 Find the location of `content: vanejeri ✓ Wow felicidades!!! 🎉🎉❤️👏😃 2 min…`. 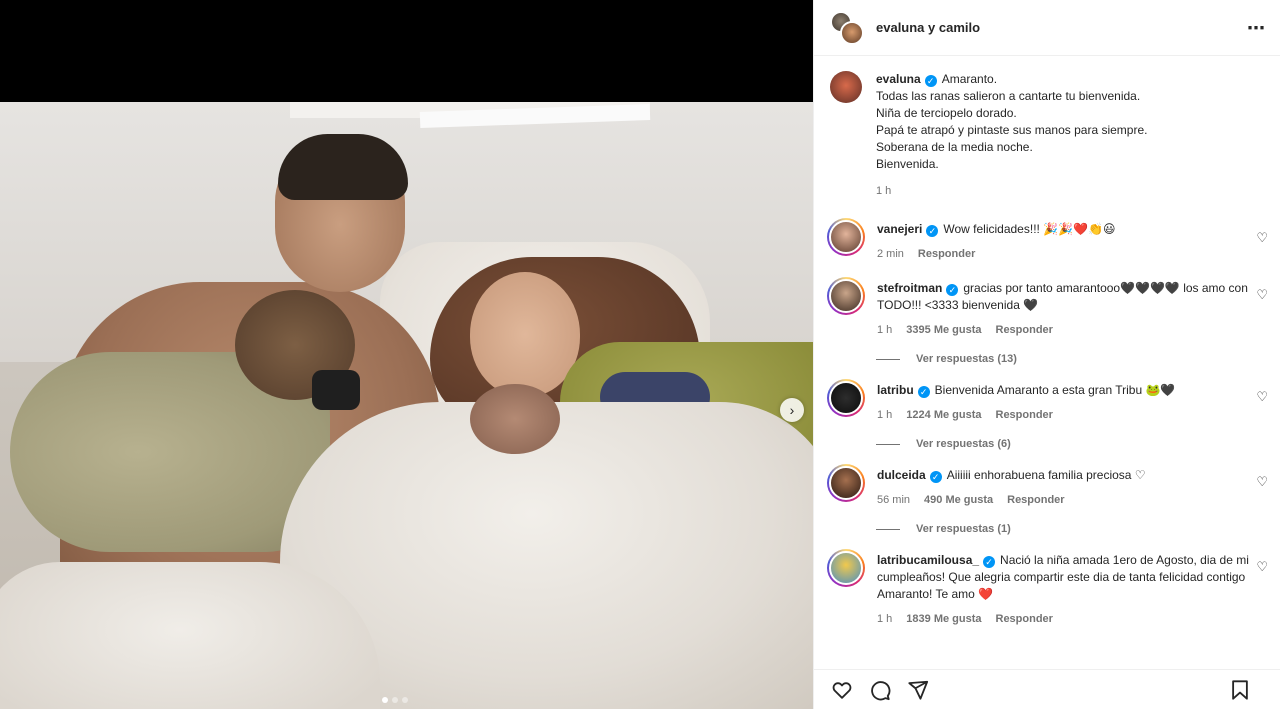

content: vanejeri ✓ Wow felicidades!!! 🎉🎉❤️👏😃 2 min… is located at coordinates (1070, 240).